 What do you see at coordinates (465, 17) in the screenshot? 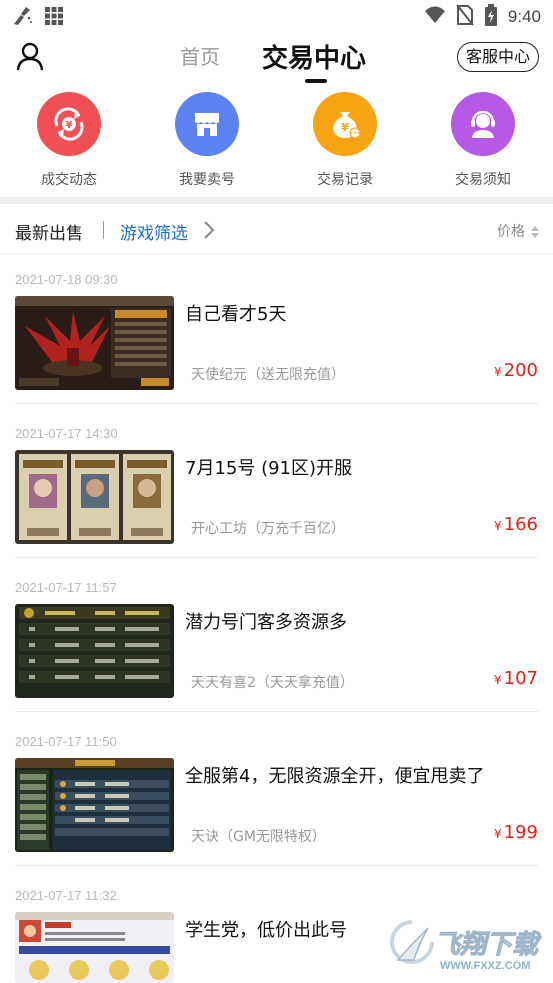
I see `no-sim-icon` at bounding box center [465, 17].